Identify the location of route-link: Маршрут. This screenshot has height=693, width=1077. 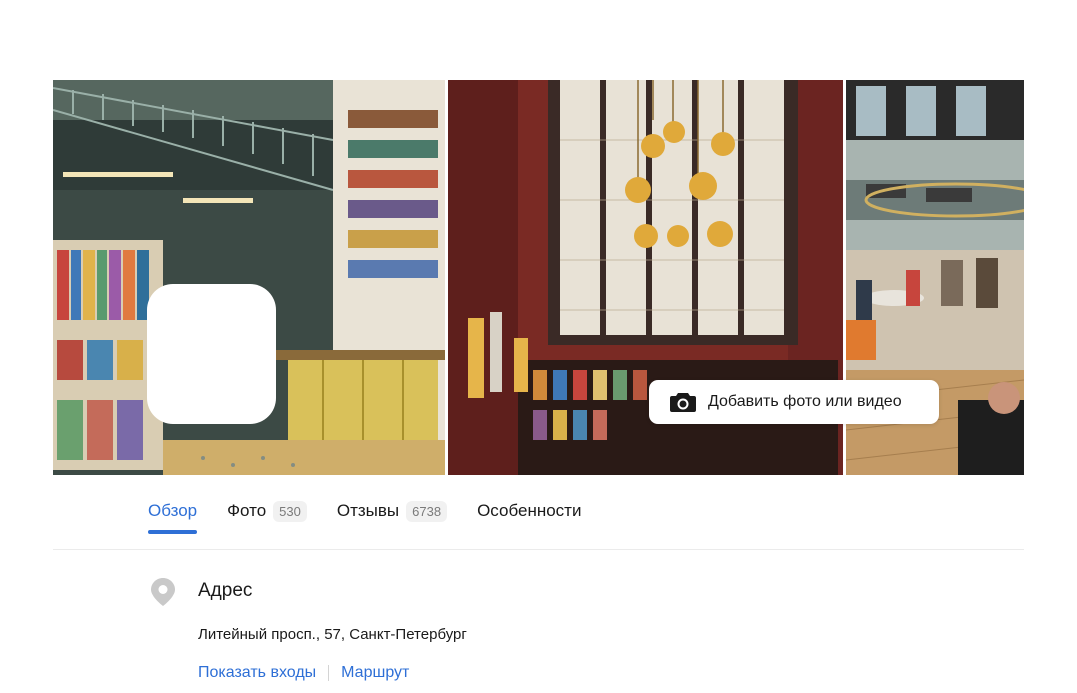
(375, 673).